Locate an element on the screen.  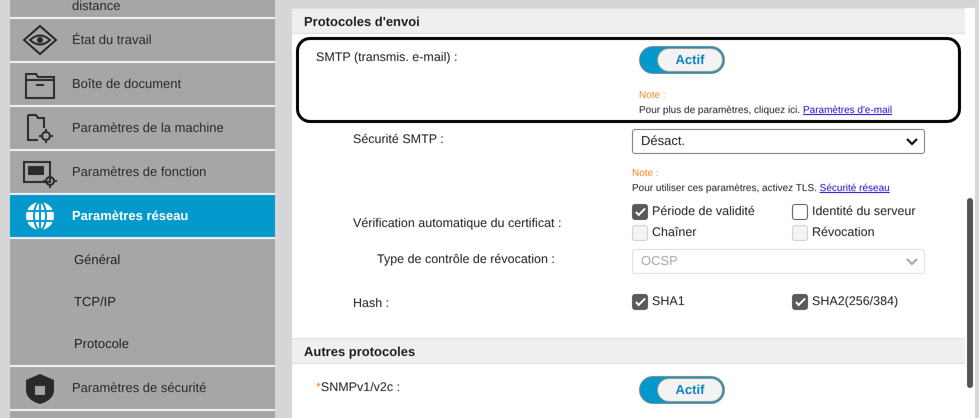
field-label: Hash : is located at coordinates (371, 304).